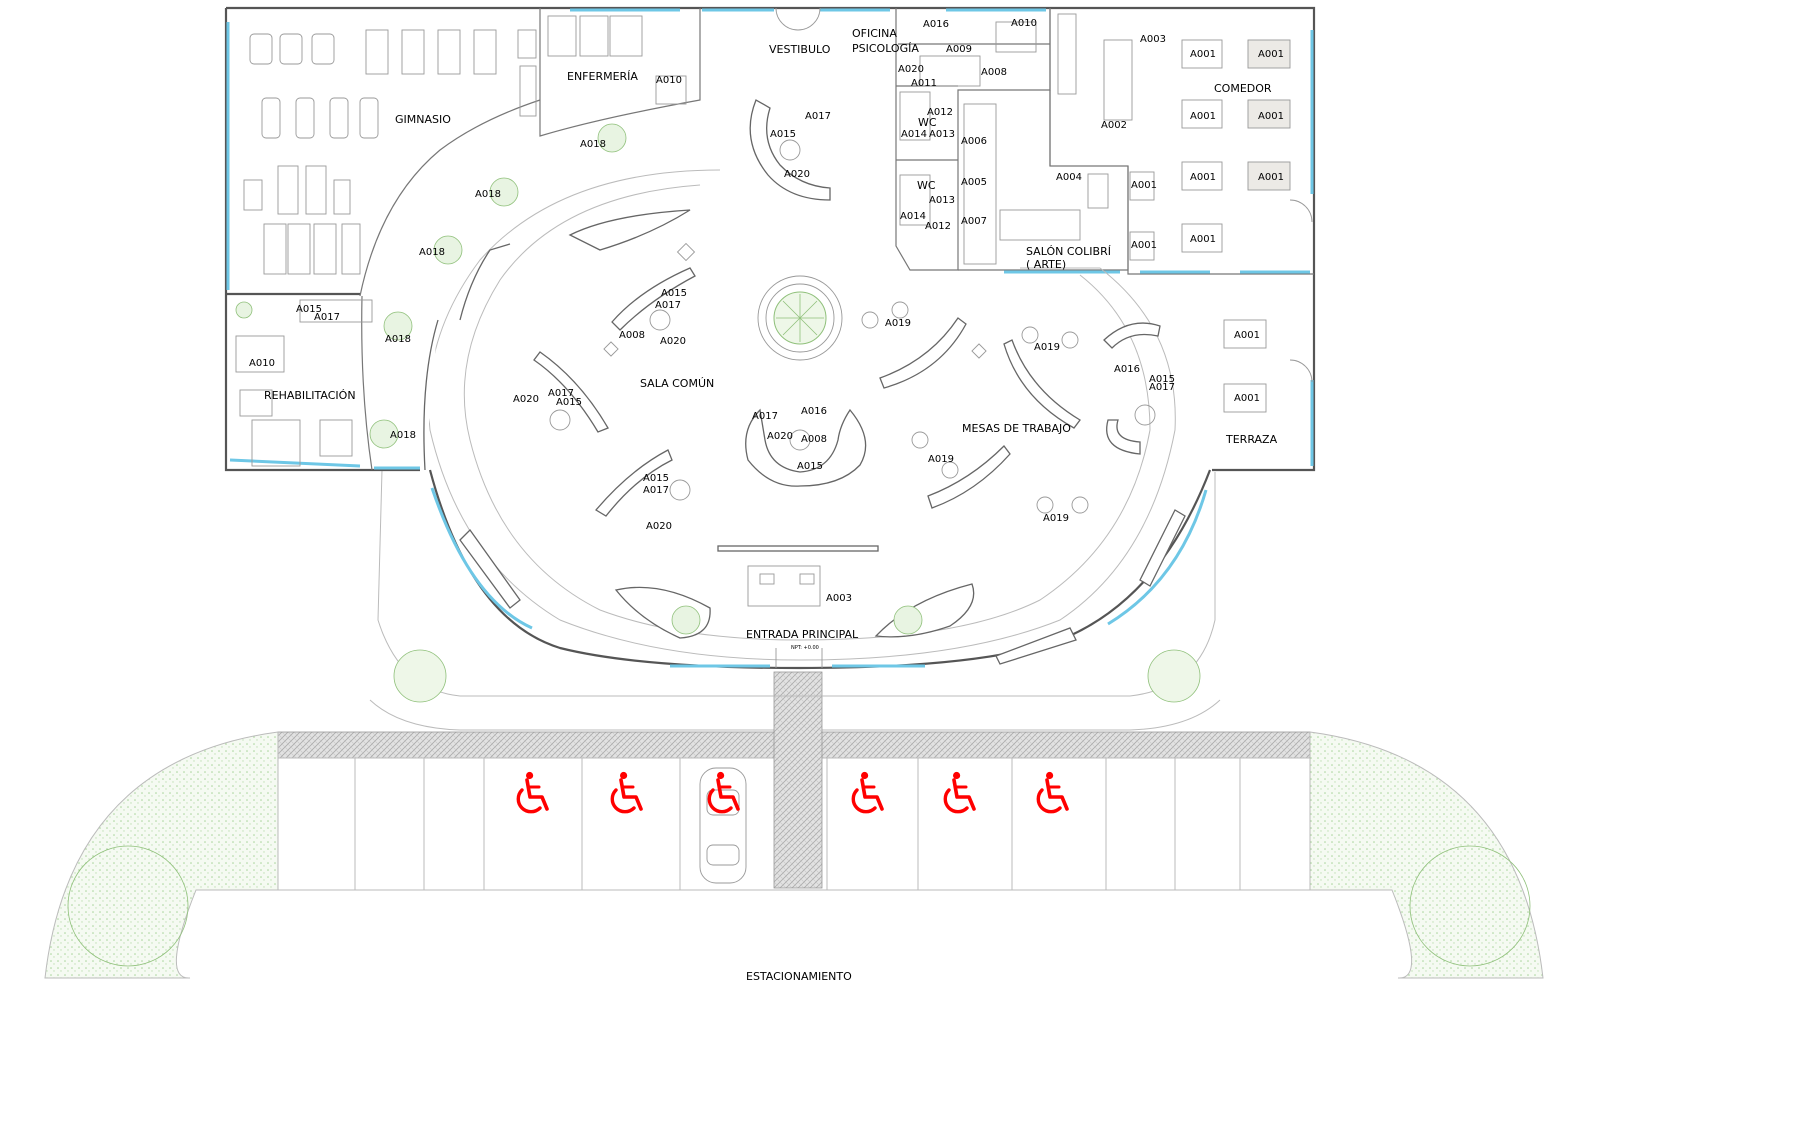 The image size is (1810, 1134). What do you see at coordinates (800, 318) in the screenshot?
I see `tree-icon` at bounding box center [800, 318].